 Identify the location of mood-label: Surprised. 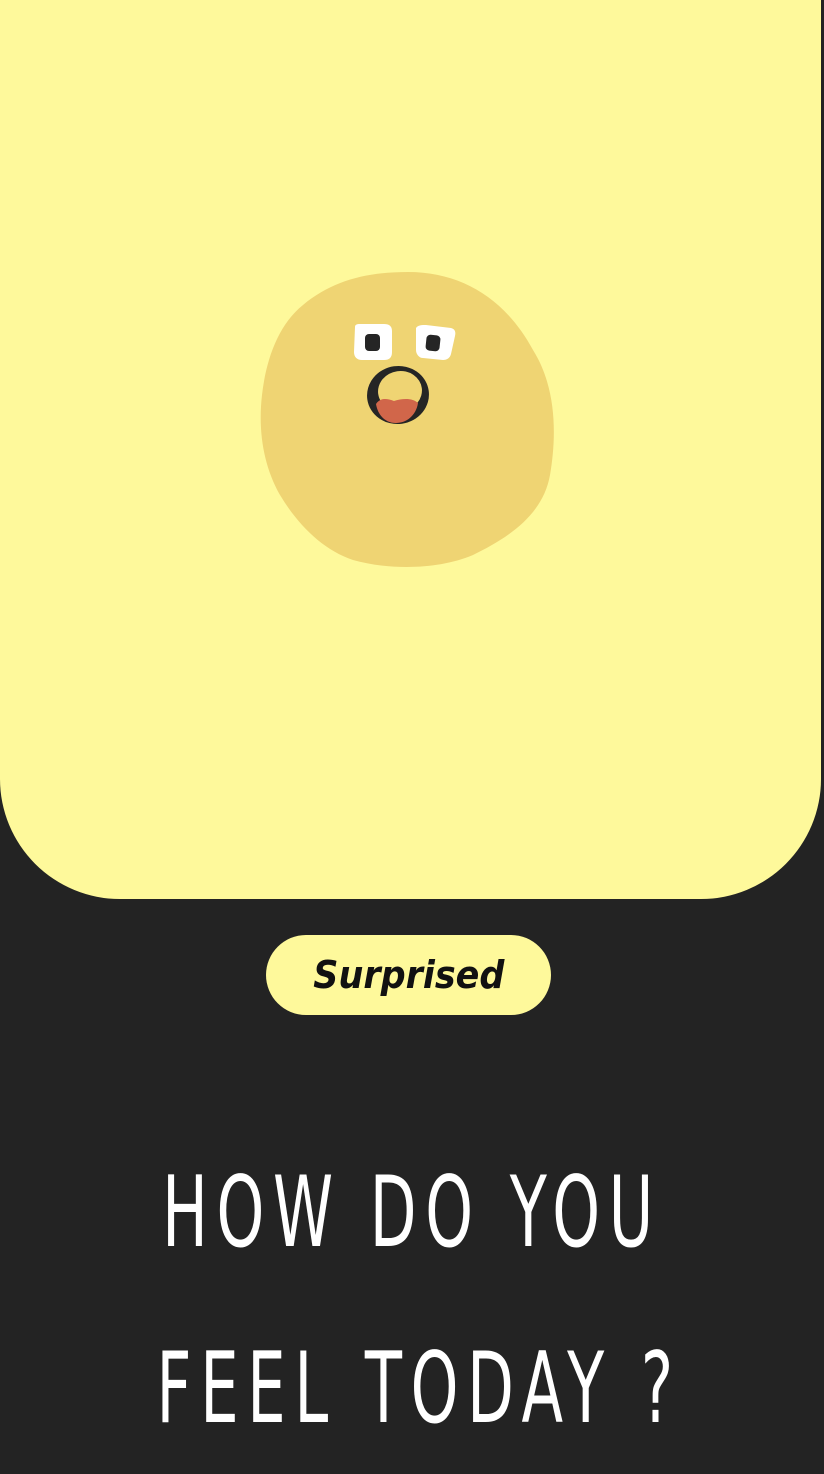
(408, 975).